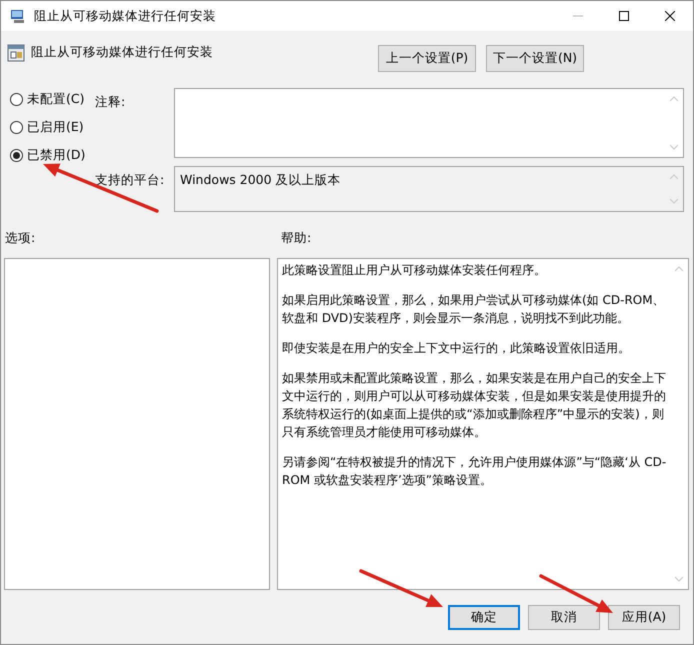  I want to click on computer-icon, so click(18, 16).